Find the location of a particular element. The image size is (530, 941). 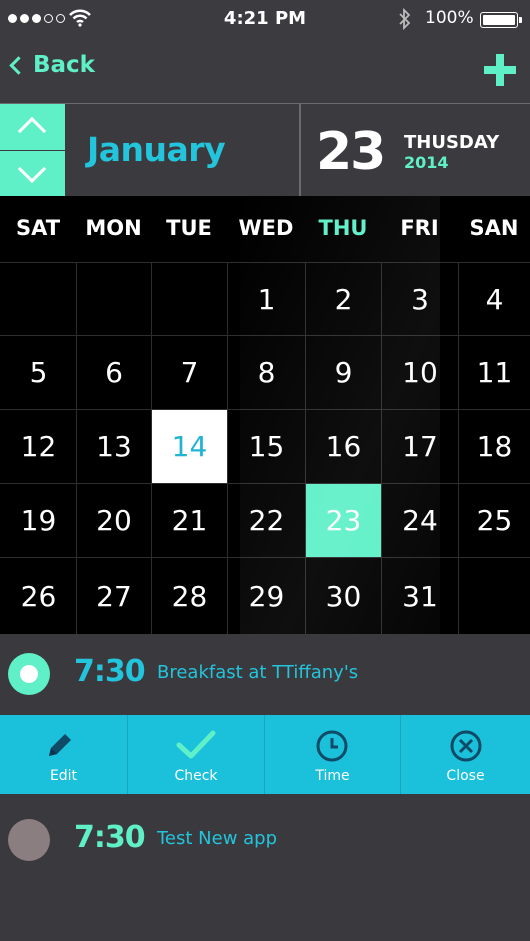

day-cell: 16 is located at coordinates (343, 446).